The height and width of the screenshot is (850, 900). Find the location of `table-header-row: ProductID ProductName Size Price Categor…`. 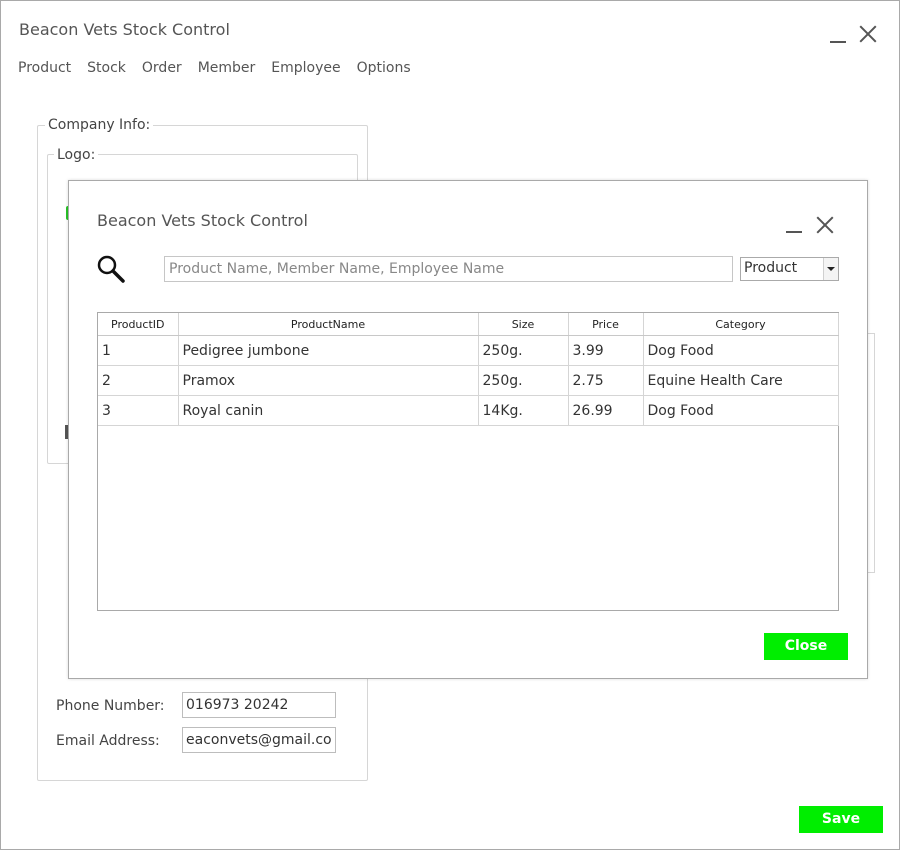

table-header-row: ProductID ProductName Size Price Categor… is located at coordinates (468, 324).